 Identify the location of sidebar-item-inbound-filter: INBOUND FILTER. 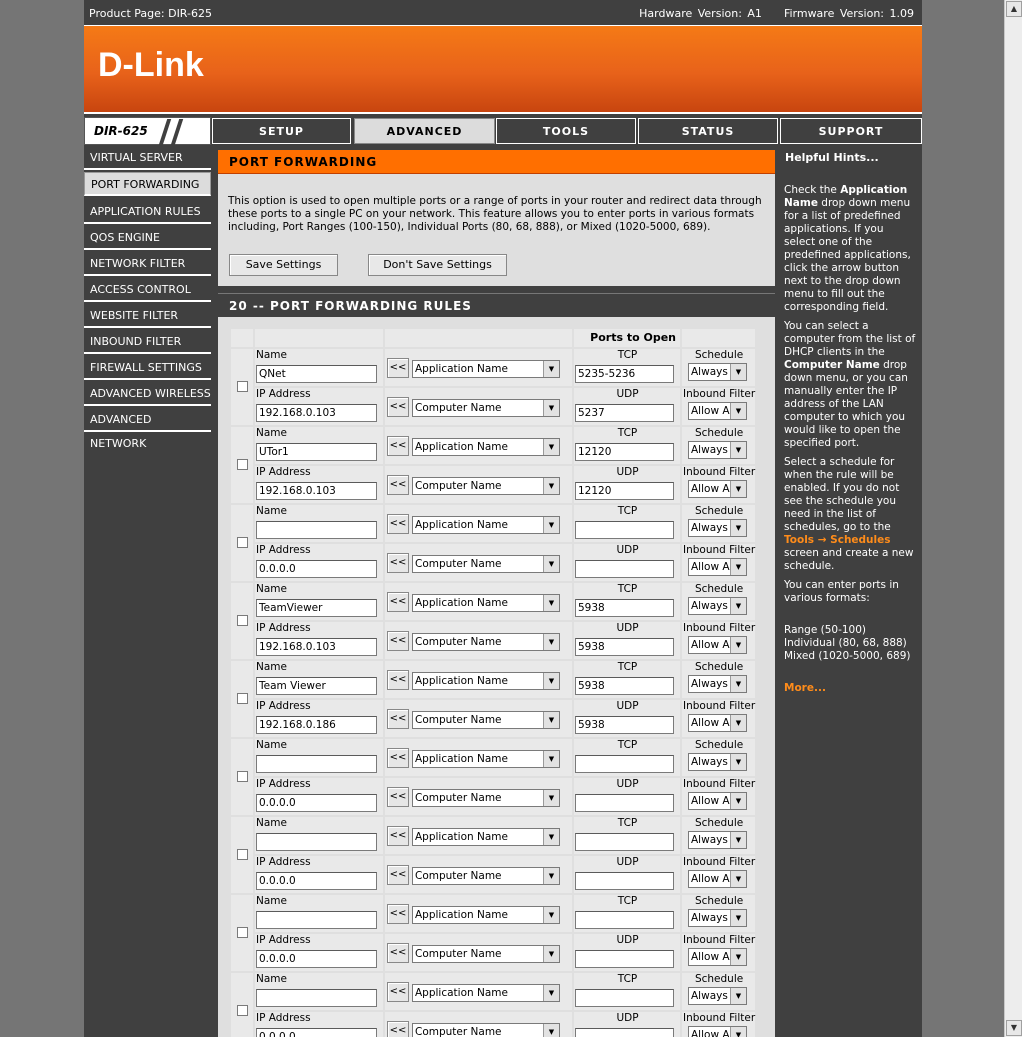
(147, 342).